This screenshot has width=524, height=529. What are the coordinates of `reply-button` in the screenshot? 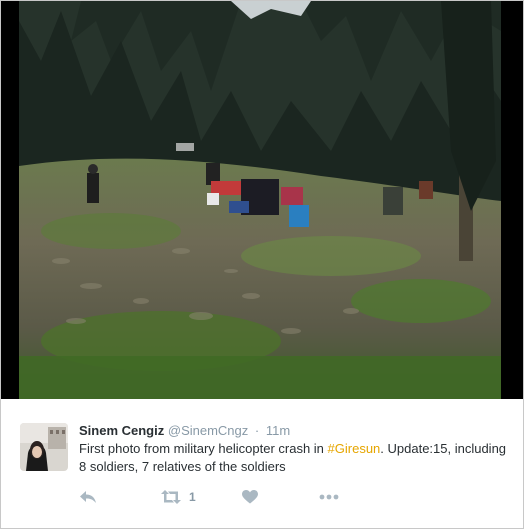 It's located at (88, 497).